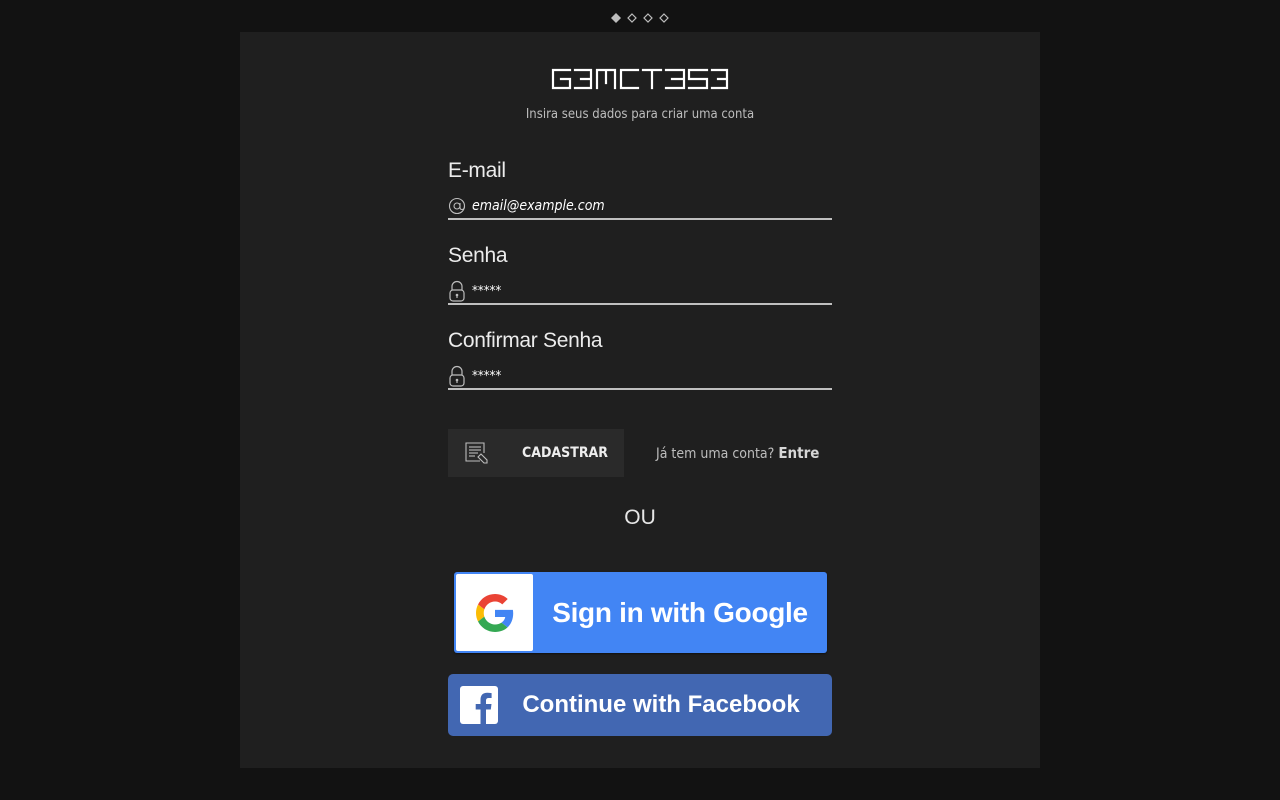 The image size is (1280, 800). Describe the element at coordinates (640, 377) in the screenshot. I see `confirm-password-field: *****` at that location.